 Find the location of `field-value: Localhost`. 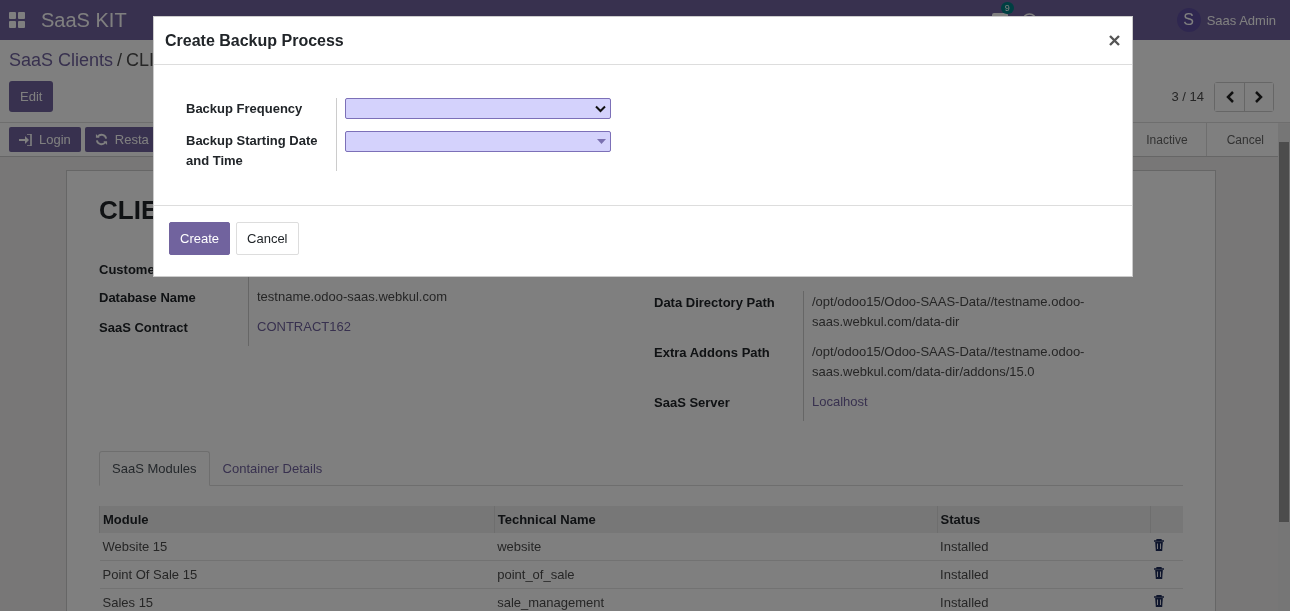

field-value: Localhost is located at coordinates (950, 404).